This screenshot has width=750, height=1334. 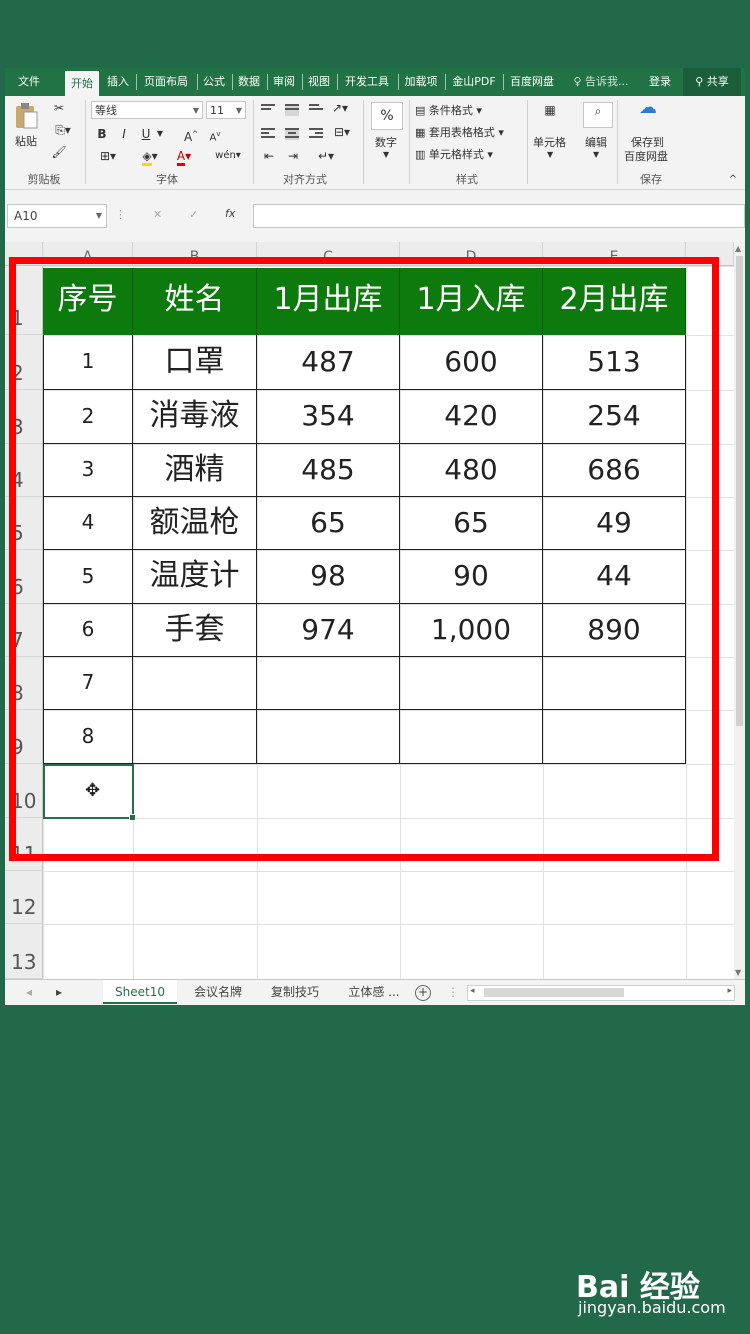 What do you see at coordinates (191, 135) in the screenshot?
I see `increase-font-icon: A^` at bounding box center [191, 135].